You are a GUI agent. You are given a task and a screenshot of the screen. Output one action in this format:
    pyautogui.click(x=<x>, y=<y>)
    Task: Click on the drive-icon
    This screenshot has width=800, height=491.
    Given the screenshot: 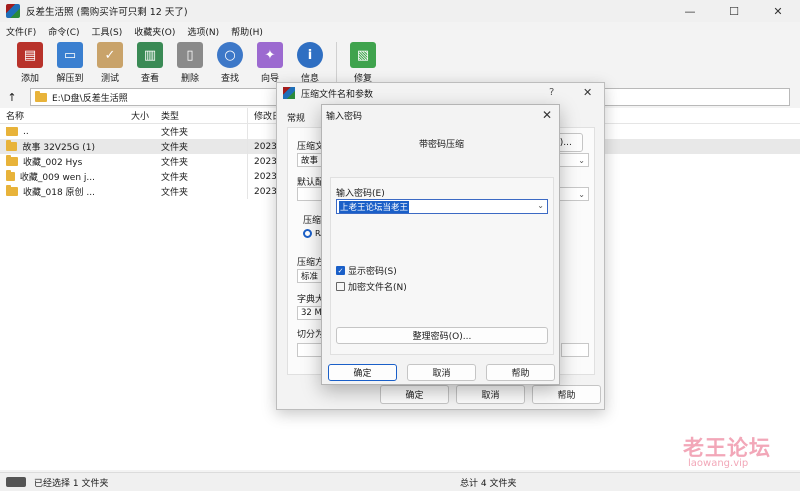 What is the action you would take?
    pyautogui.click(x=16, y=482)
    